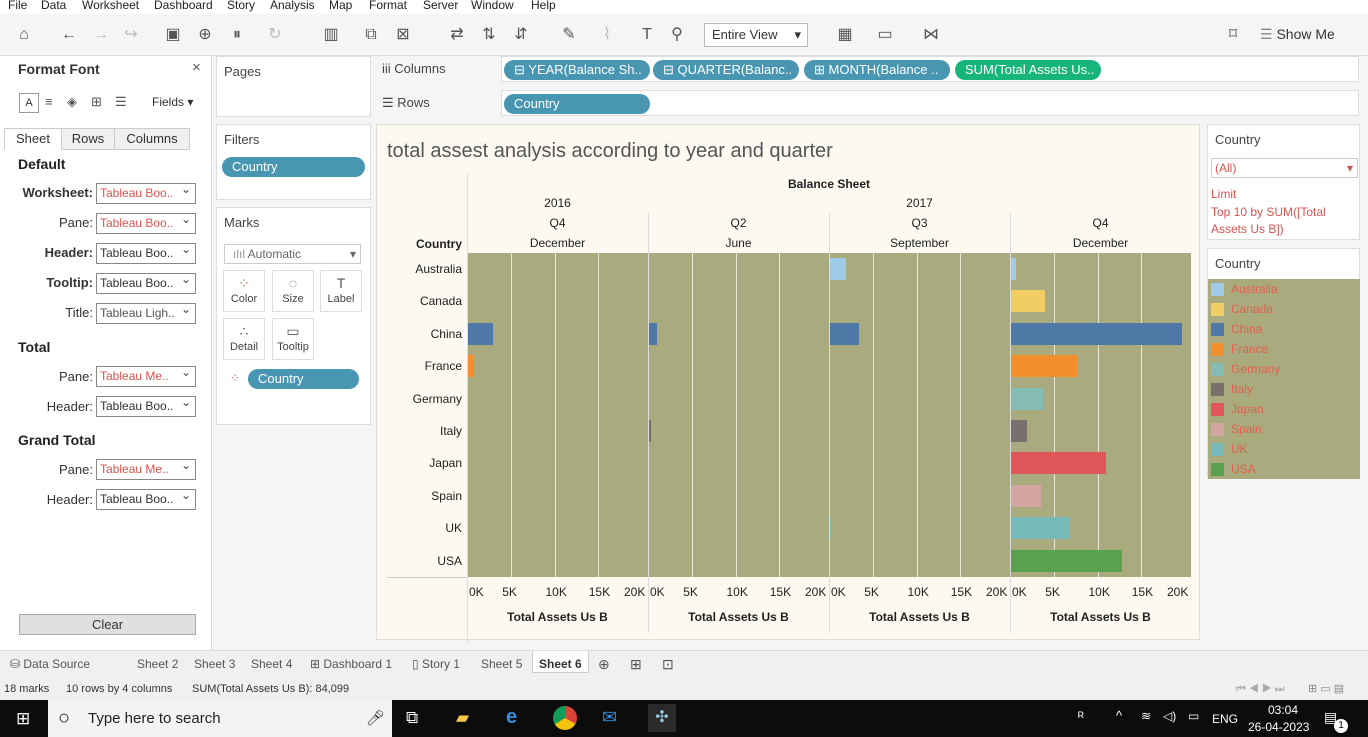 This screenshot has width=1368, height=737. I want to click on group-icon: ⌇, so click(607, 35).